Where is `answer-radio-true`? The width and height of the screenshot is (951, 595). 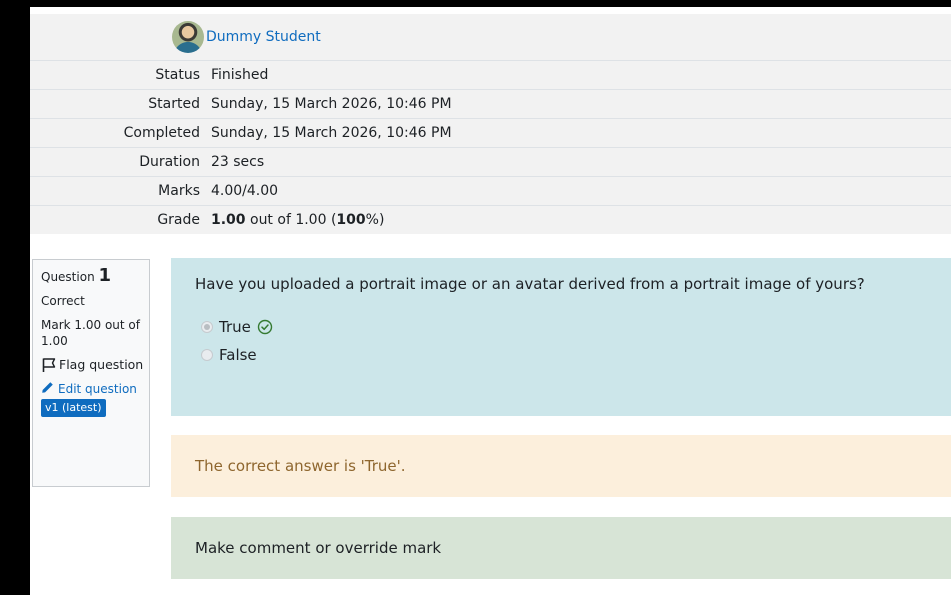 answer-radio-true is located at coordinates (207, 327).